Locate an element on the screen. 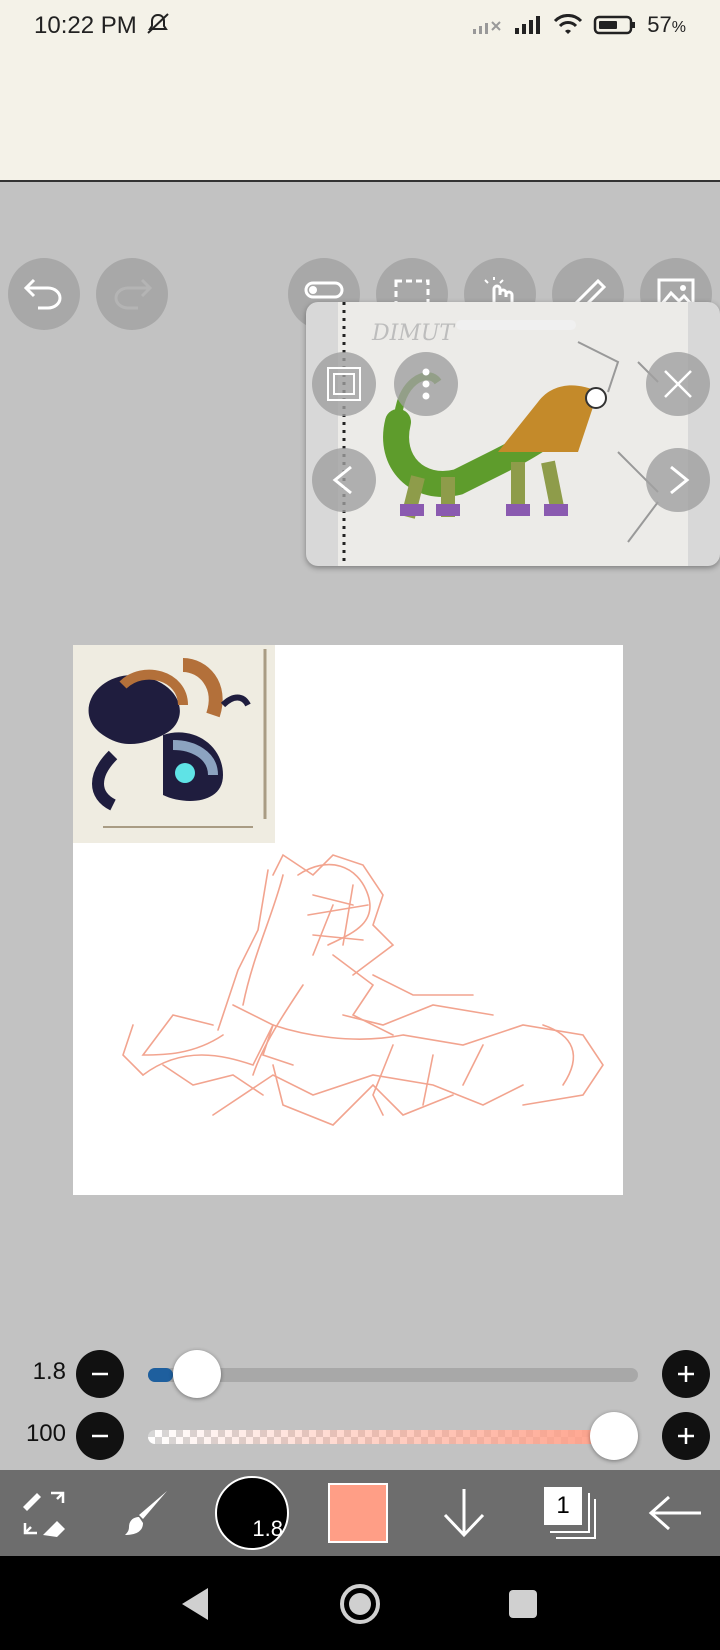  signal-icon is located at coordinates (528, 25).